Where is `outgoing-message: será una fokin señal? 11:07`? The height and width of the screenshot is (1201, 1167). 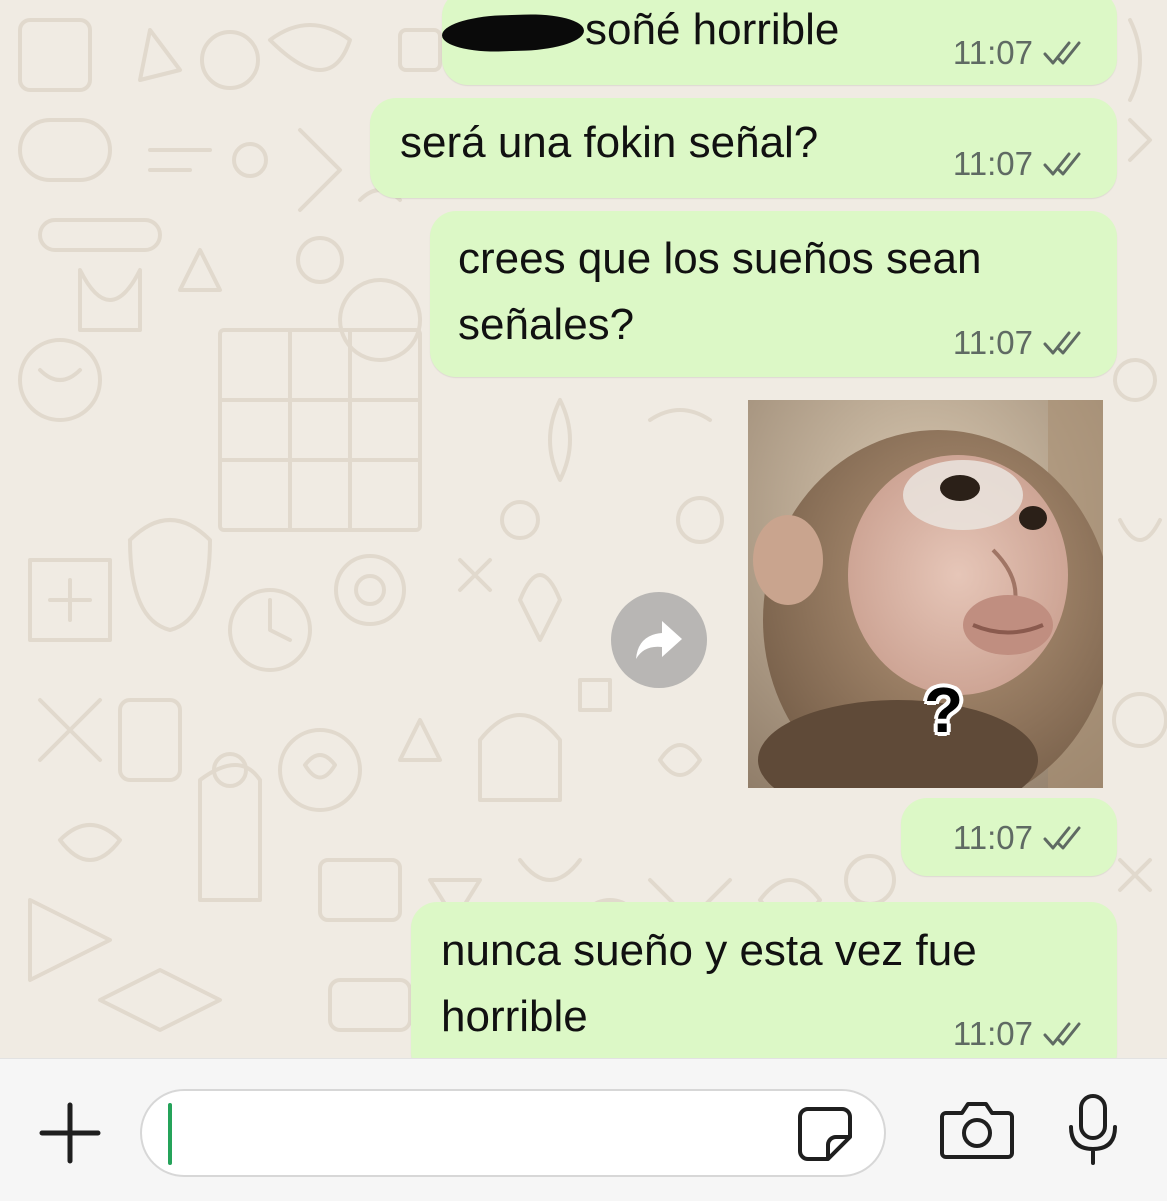 outgoing-message: será una fokin señal? 11:07 is located at coordinates (743, 148).